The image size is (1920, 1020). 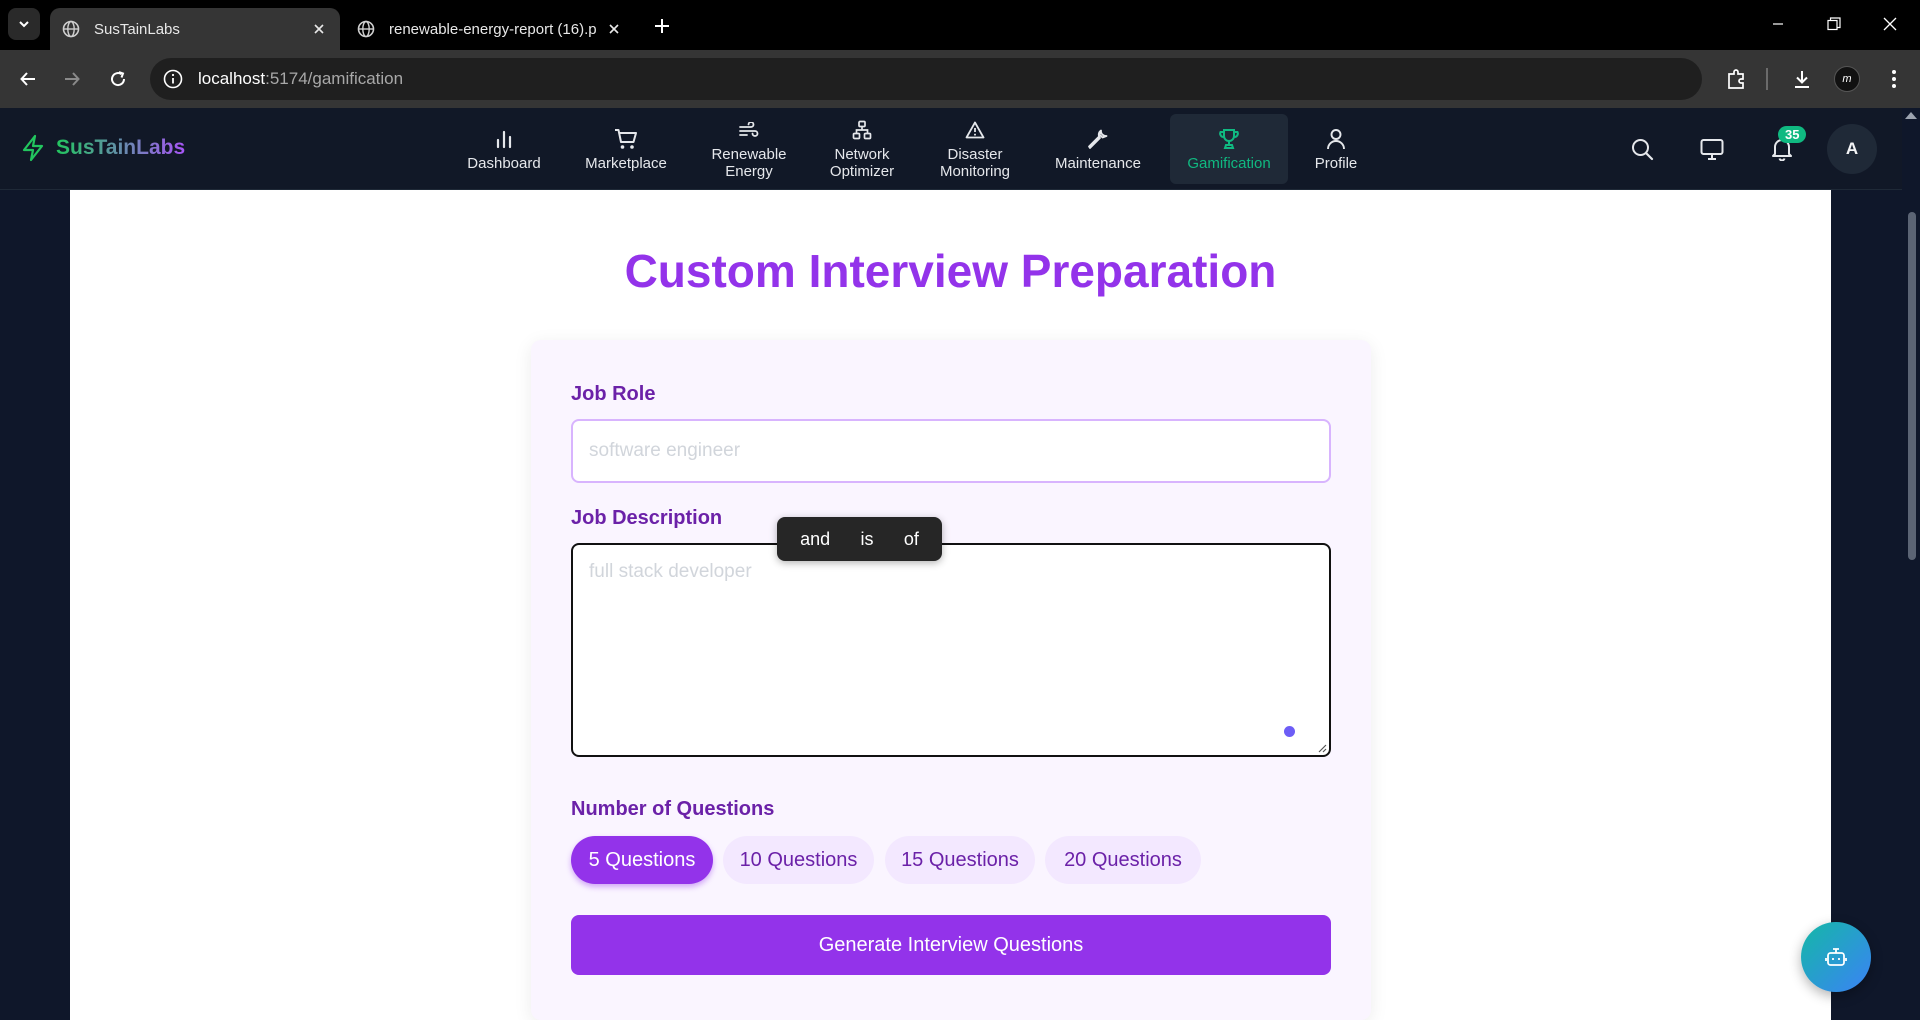 I want to click on notification-count-badge: 35, so click(x=1792, y=134).